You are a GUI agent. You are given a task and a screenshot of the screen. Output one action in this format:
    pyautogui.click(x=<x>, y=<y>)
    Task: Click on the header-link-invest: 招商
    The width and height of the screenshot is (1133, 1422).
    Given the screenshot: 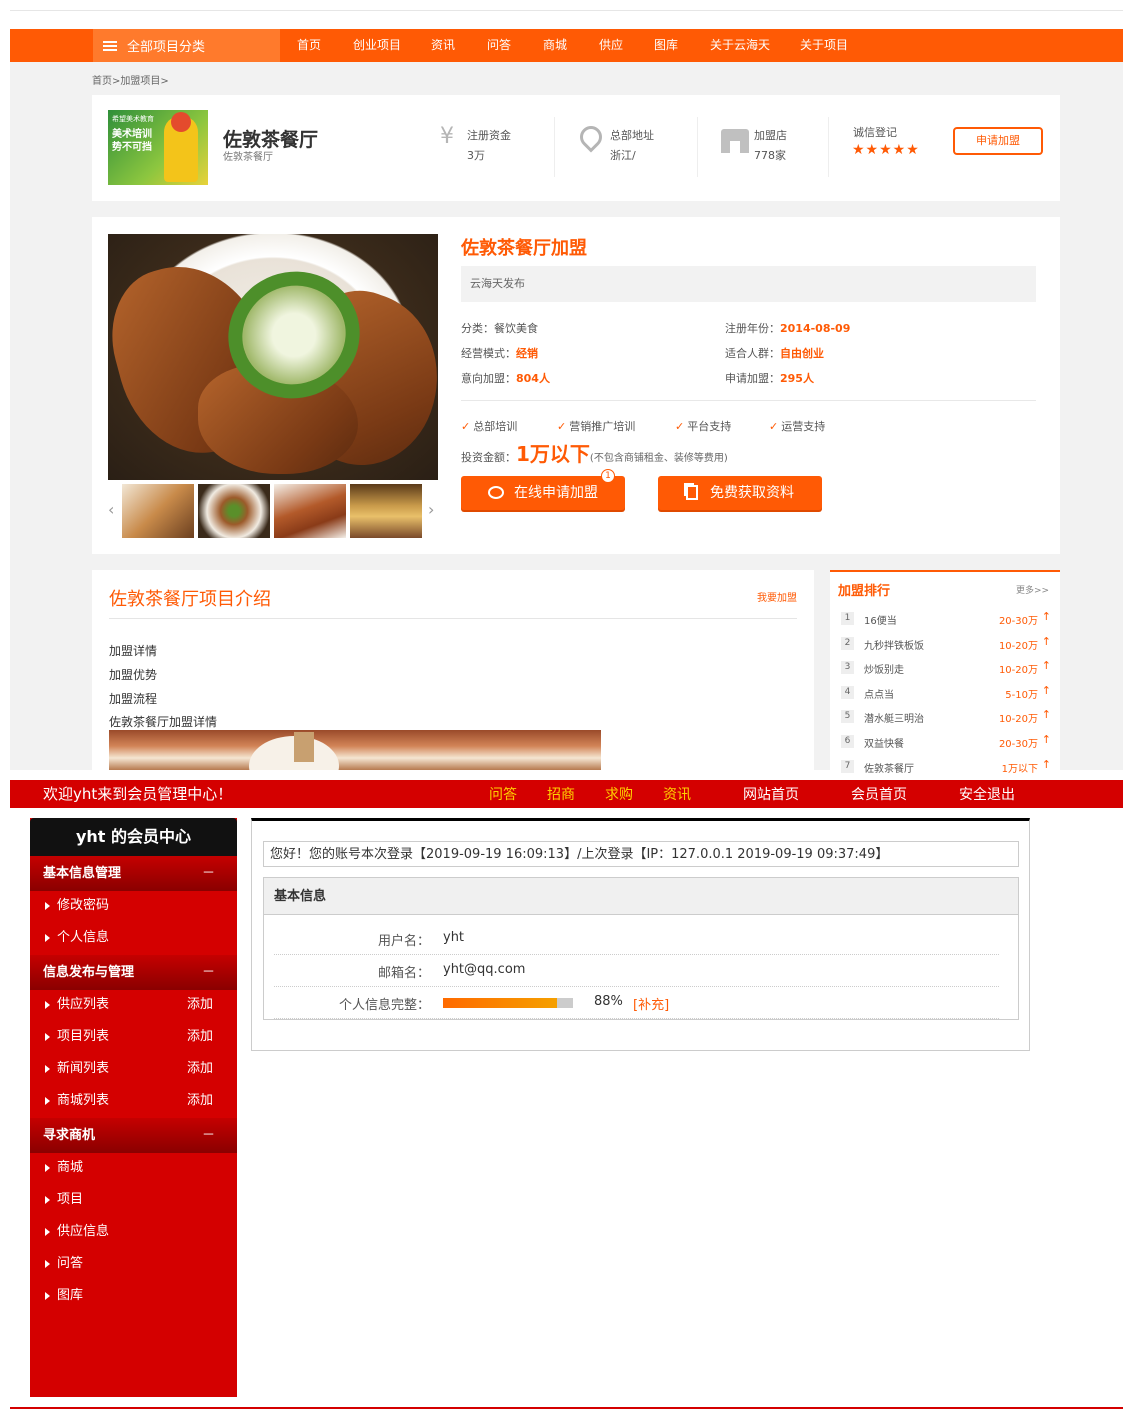 What is the action you would take?
    pyautogui.click(x=561, y=794)
    